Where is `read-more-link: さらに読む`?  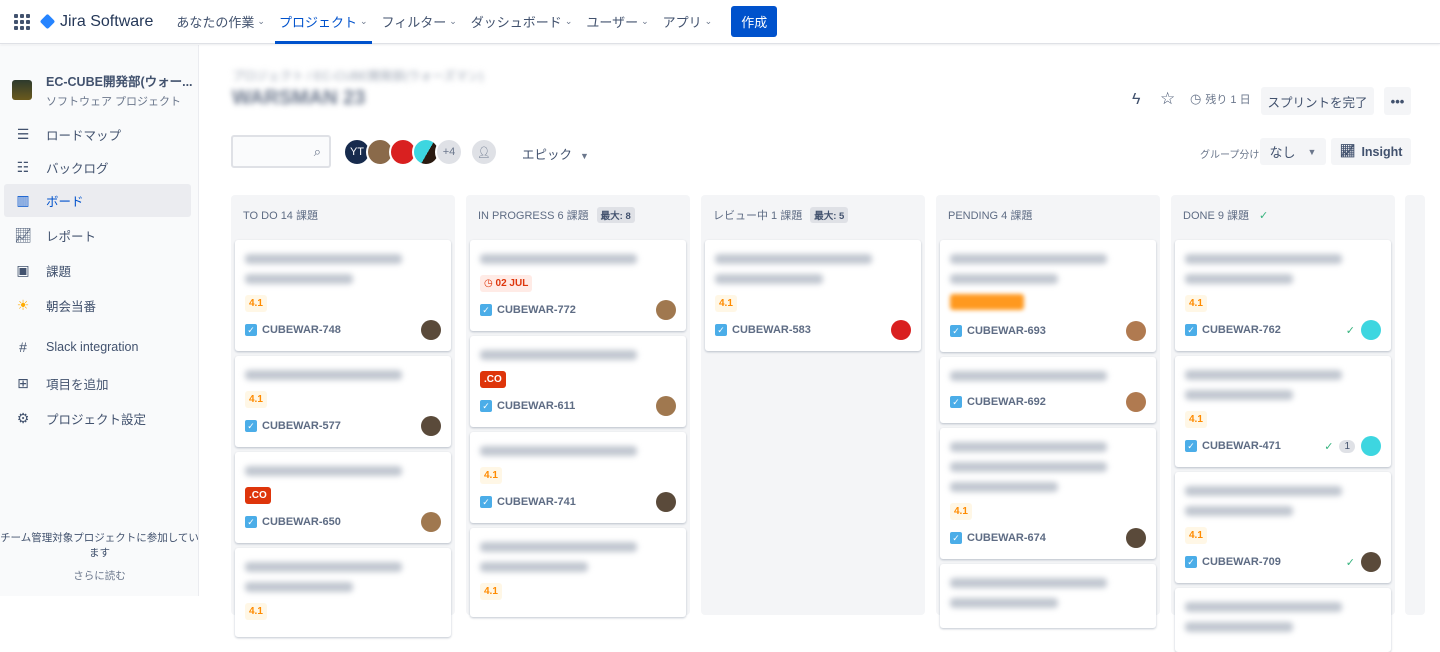 read-more-link: さらに読む is located at coordinates (99, 576).